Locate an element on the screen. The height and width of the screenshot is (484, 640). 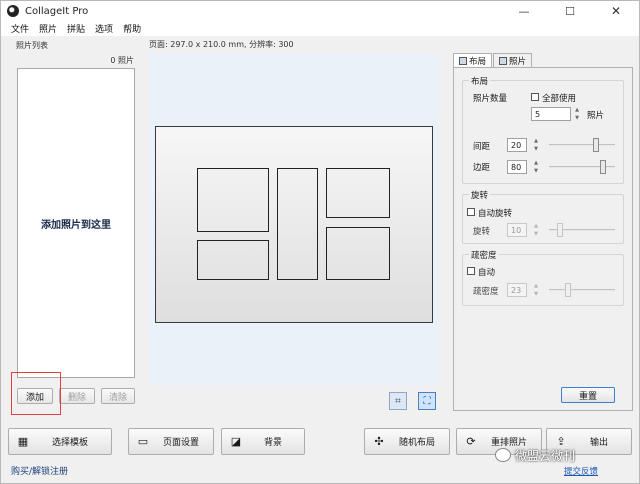
density-group-title: 疏密度 is located at coordinates (484, 255).